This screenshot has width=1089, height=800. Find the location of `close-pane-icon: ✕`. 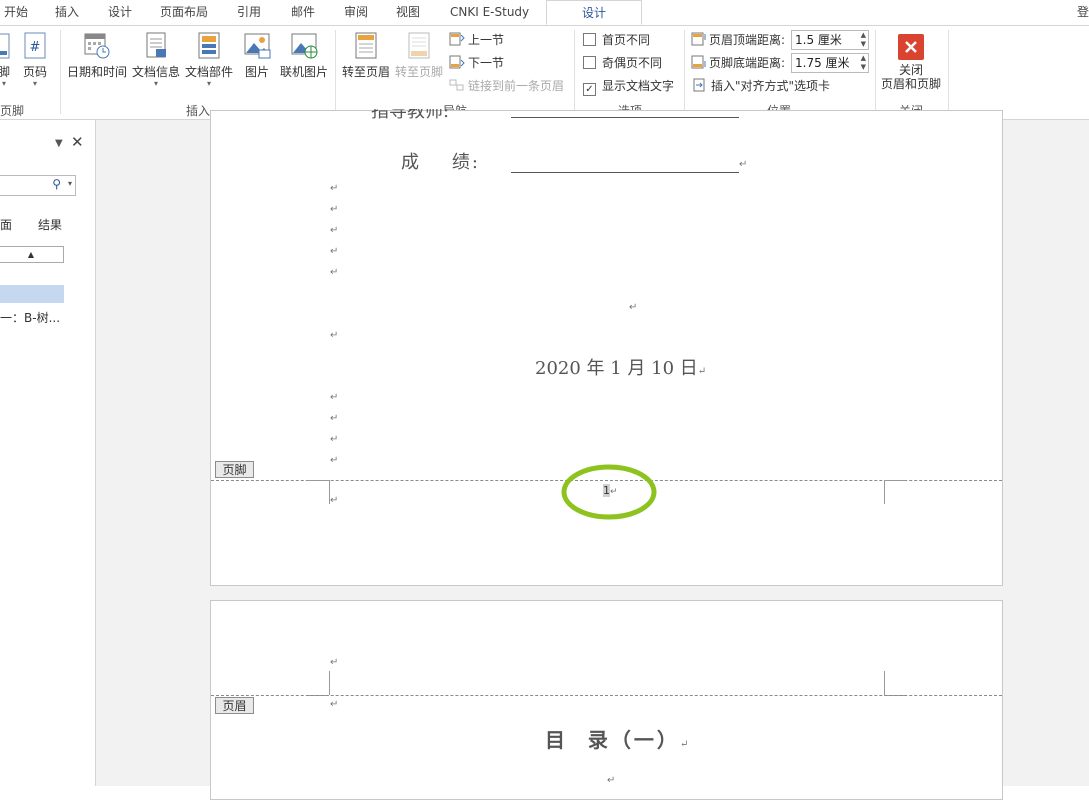

close-pane-icon: ✕ is located at coordinates (77, 142).